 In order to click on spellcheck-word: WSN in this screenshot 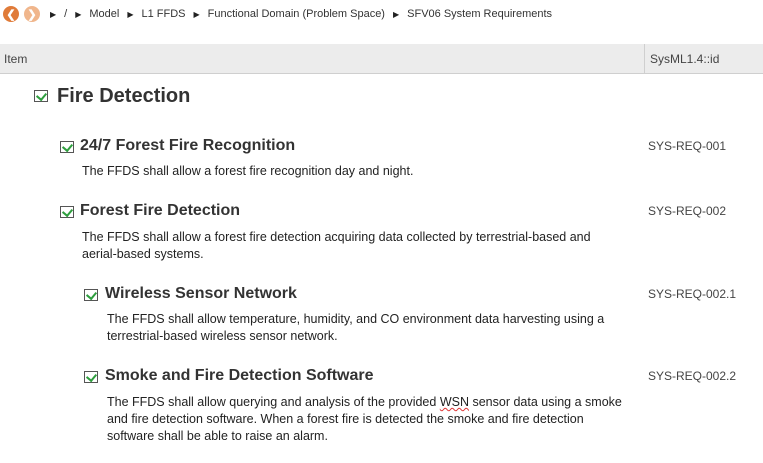, I will do `click(454, 402)`.